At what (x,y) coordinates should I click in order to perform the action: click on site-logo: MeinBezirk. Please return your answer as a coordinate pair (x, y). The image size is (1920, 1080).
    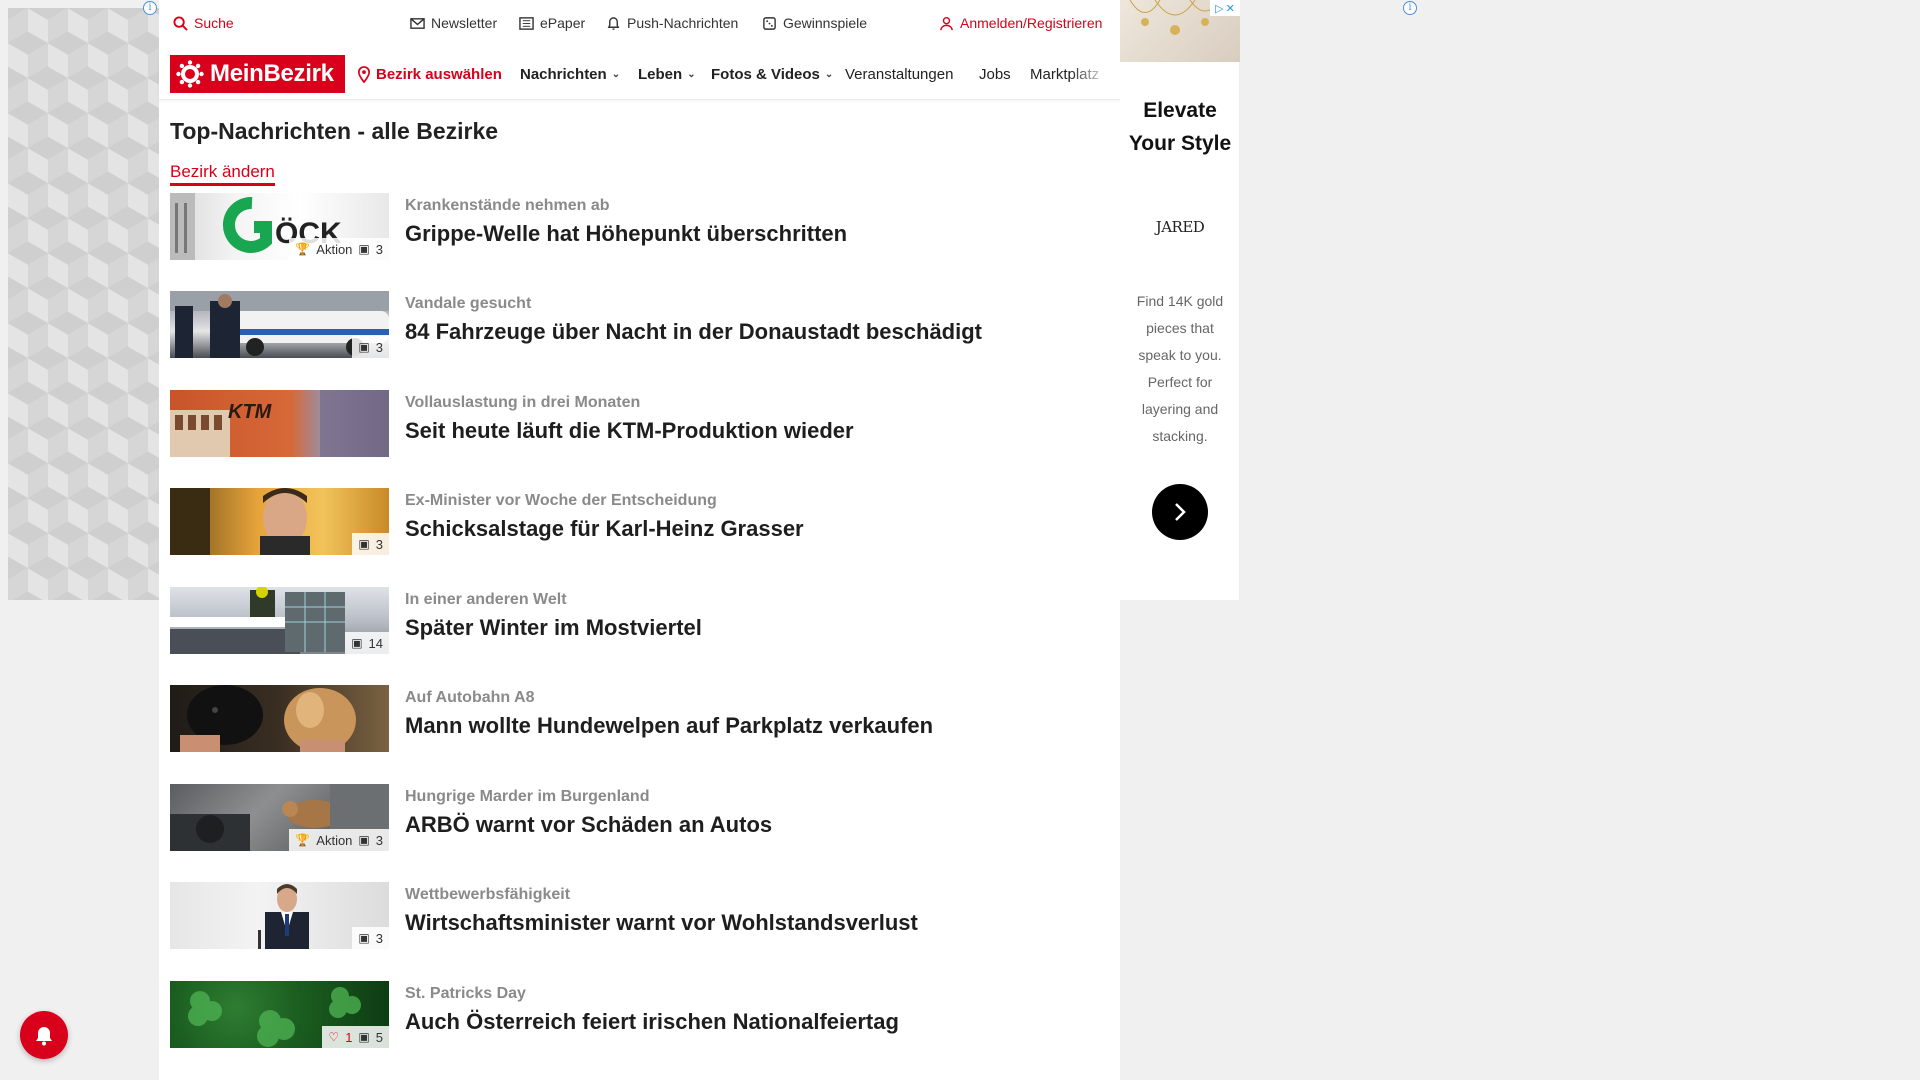
    Looking at the image, I should click on (257, 74).